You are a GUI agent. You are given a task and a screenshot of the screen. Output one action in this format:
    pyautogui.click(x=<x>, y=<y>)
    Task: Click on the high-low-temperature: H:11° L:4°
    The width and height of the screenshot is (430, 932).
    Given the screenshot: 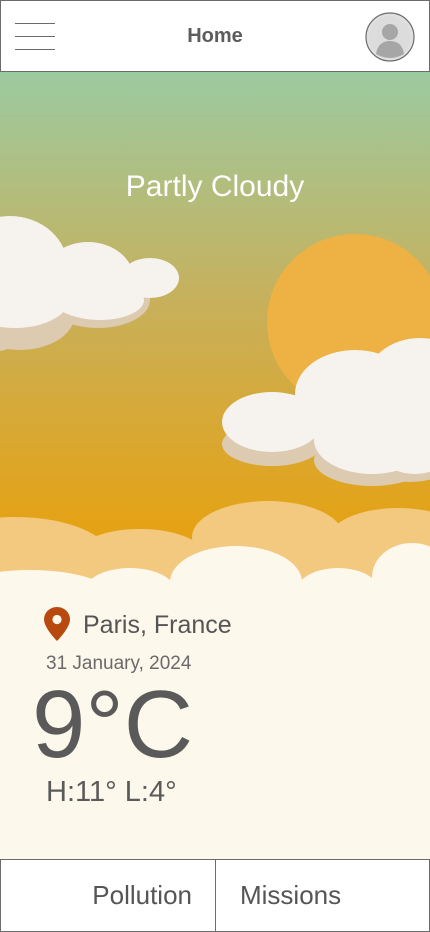 What is the action you would take?
    pyautogui.click(x=111, y=792)
    